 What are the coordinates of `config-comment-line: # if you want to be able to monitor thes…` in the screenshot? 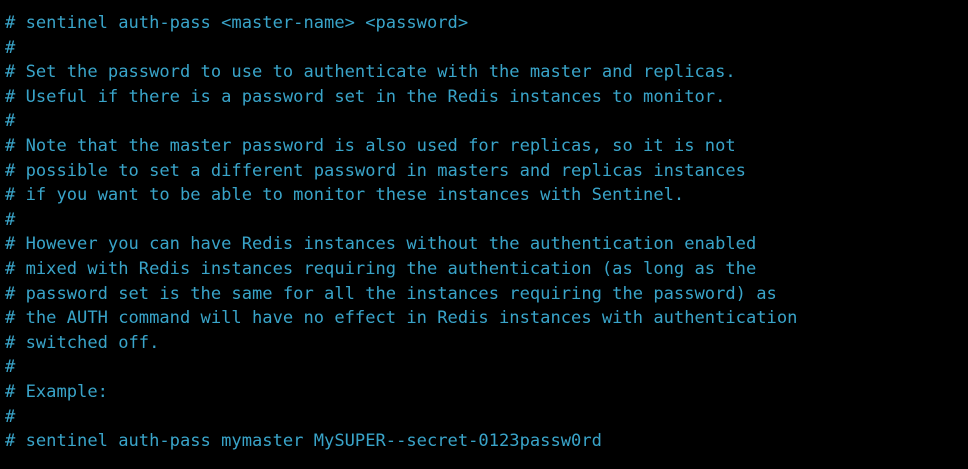 It's located at (345, 195).